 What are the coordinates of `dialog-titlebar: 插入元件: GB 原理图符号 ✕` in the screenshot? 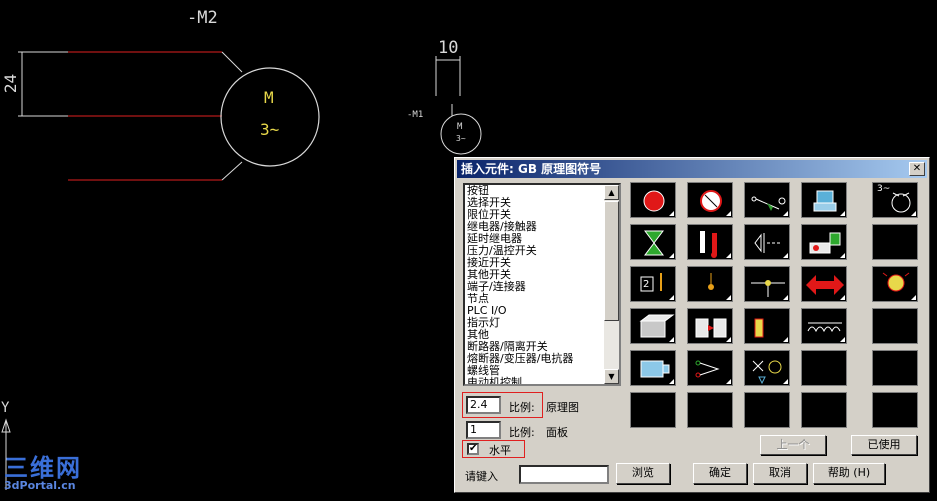 It's located at (692, 169).